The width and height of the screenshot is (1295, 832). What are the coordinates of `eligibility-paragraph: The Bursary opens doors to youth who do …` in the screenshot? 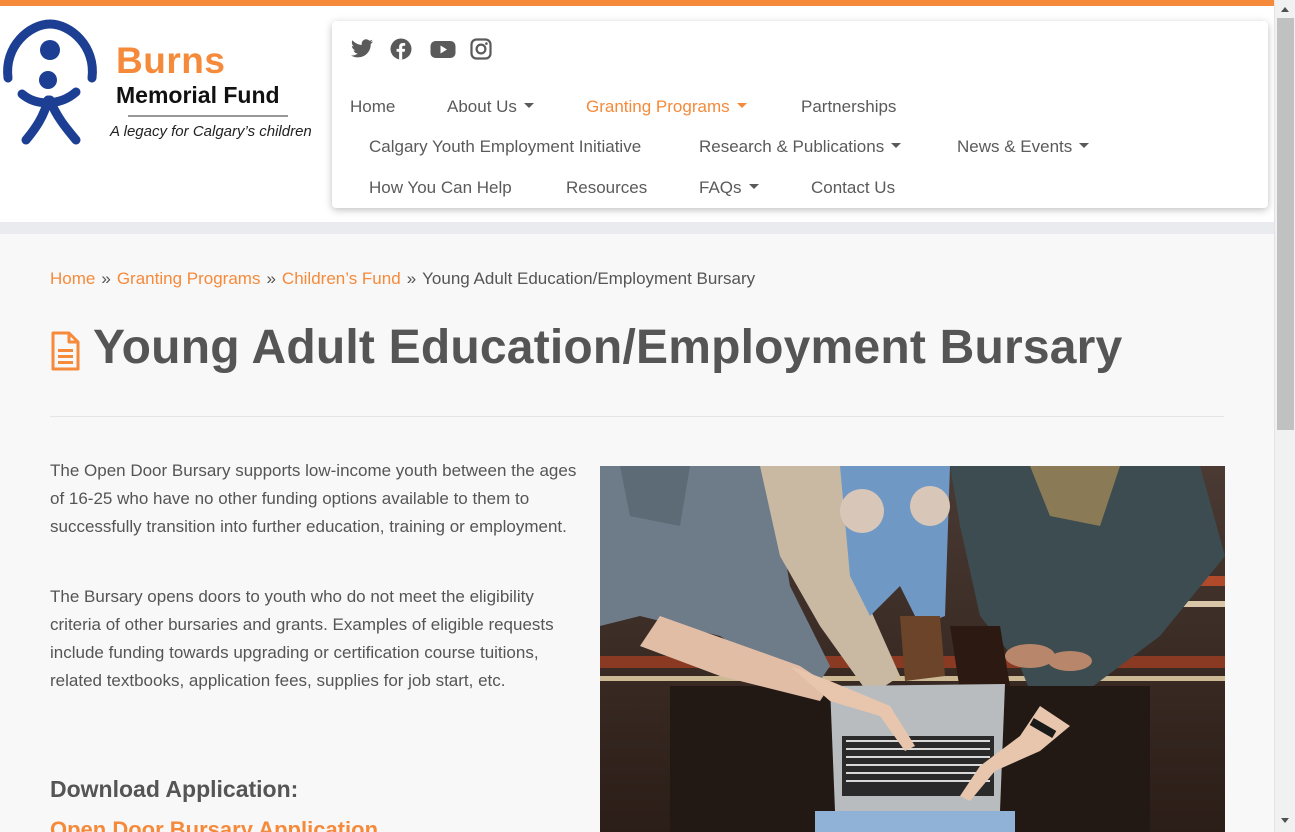 It's located at (302, 638).